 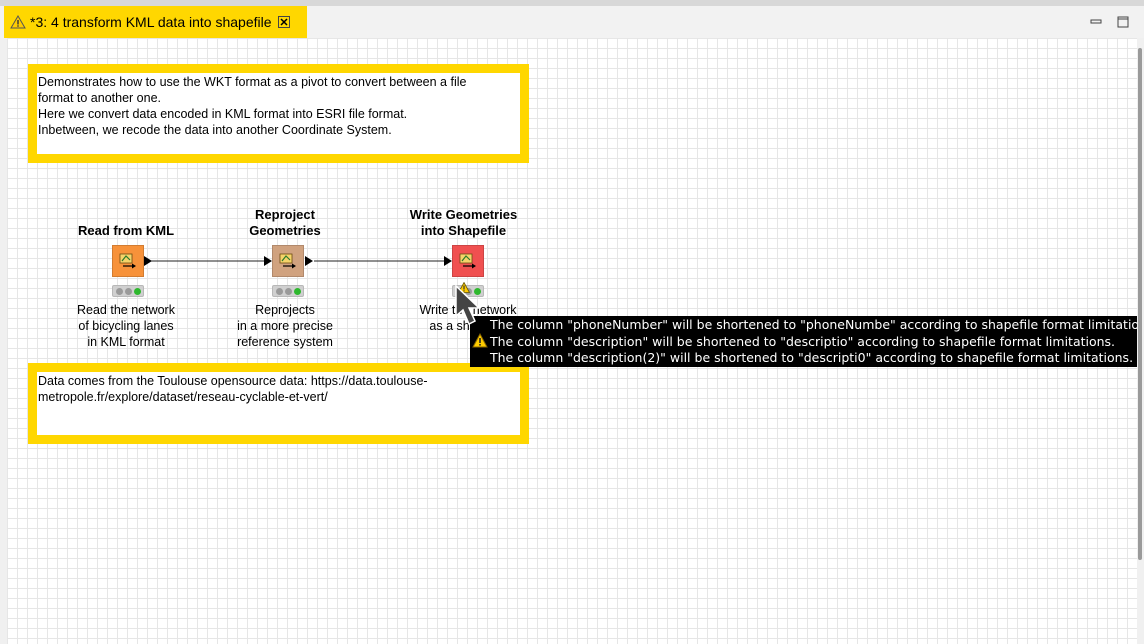 What do you see at coordinates (463, 230) in the screenshot?
I see `node-title-line: into Shapefile` at bounding box center [463, 230].